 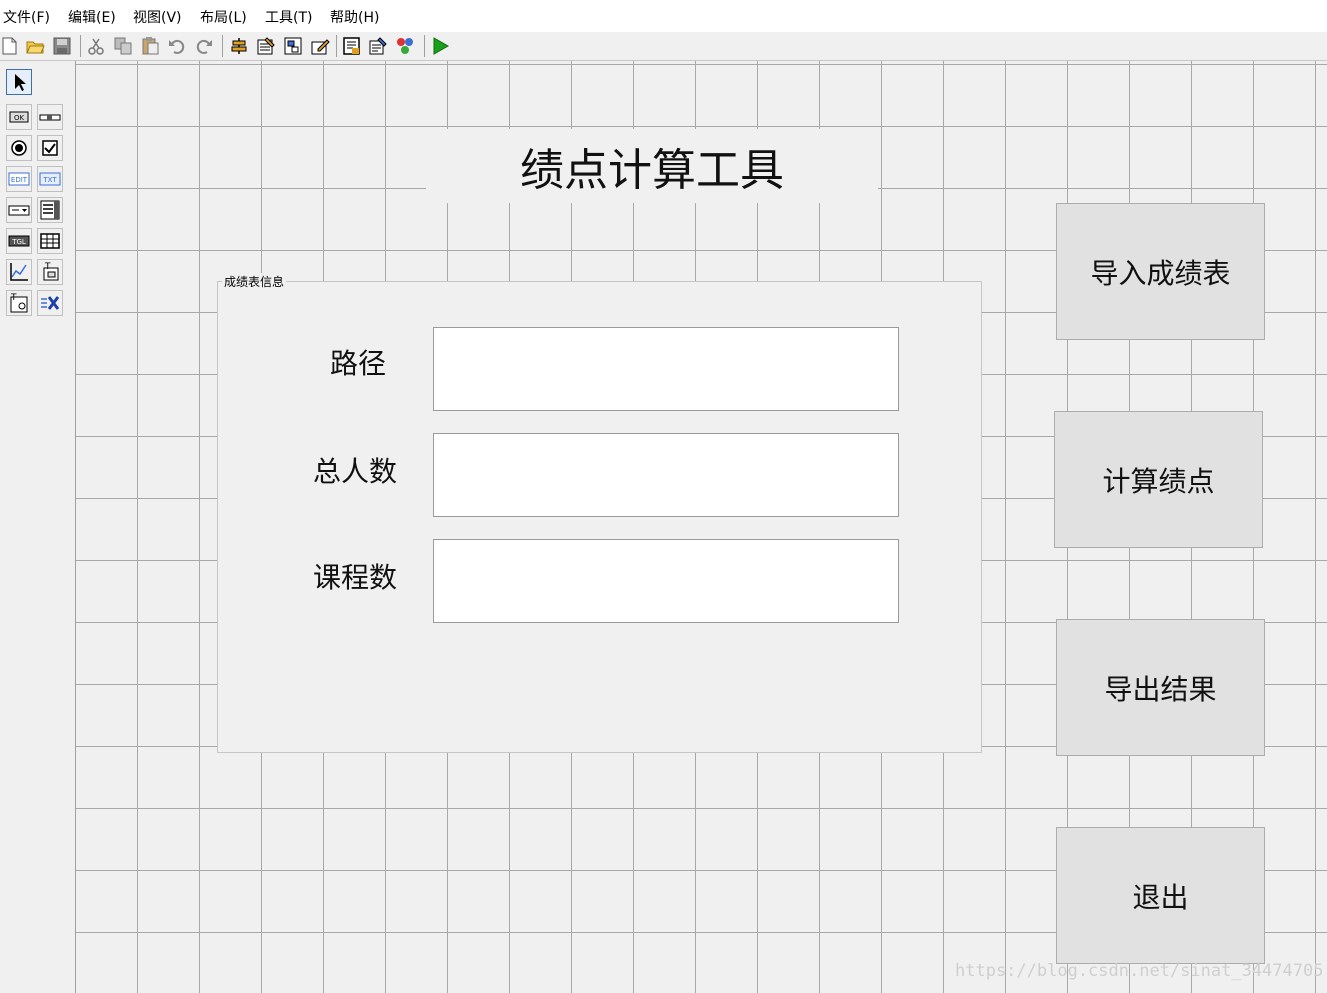 I want to click on align-icon, so click(x=239, y=46).